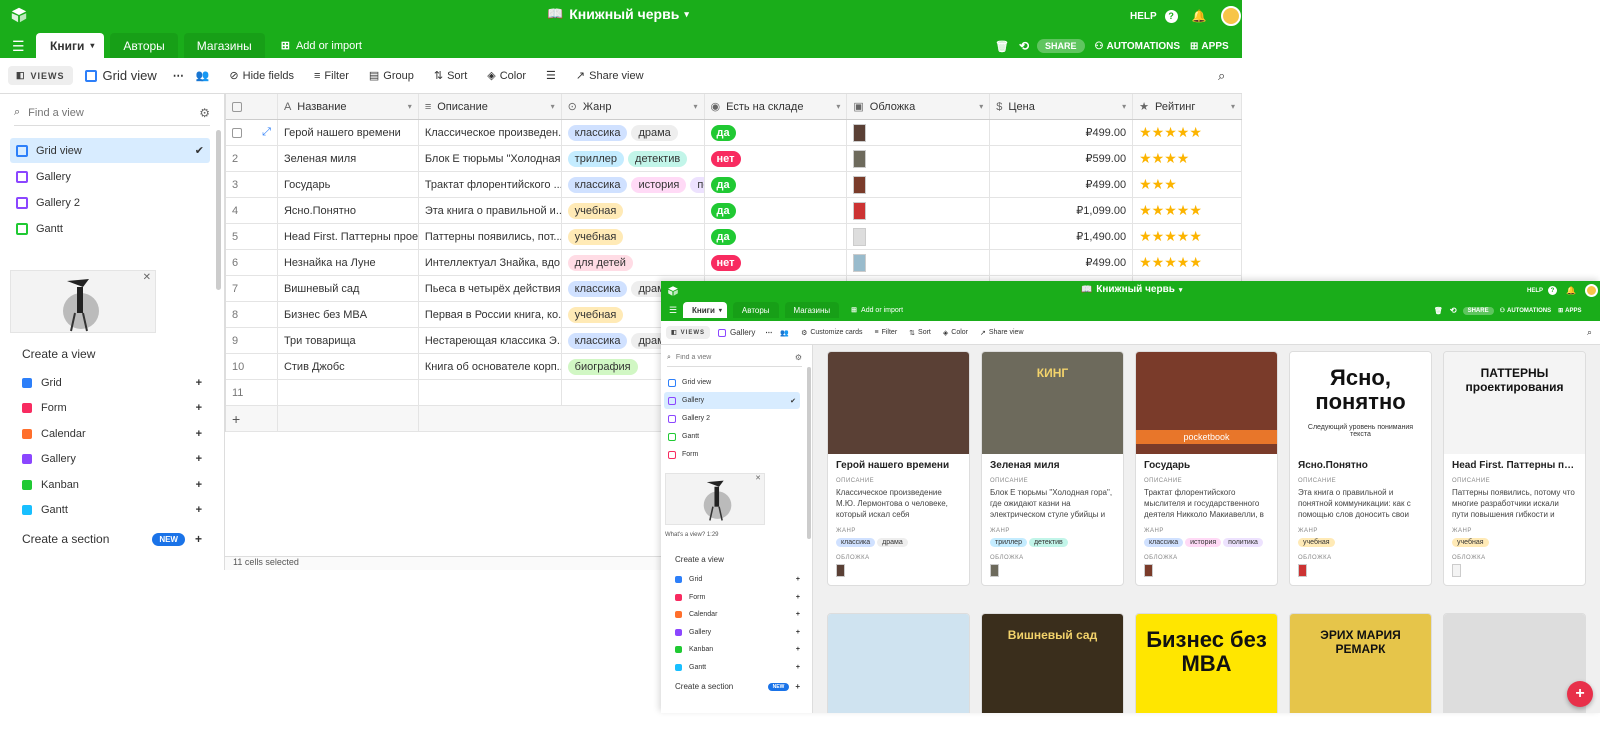 The height and width of the screenshot is (736, 1600). What do you see at coordinates (732, 418) in the screenshot?
I see `sidebar-view-item: Gallery 2` at bounding box center [732, 418].